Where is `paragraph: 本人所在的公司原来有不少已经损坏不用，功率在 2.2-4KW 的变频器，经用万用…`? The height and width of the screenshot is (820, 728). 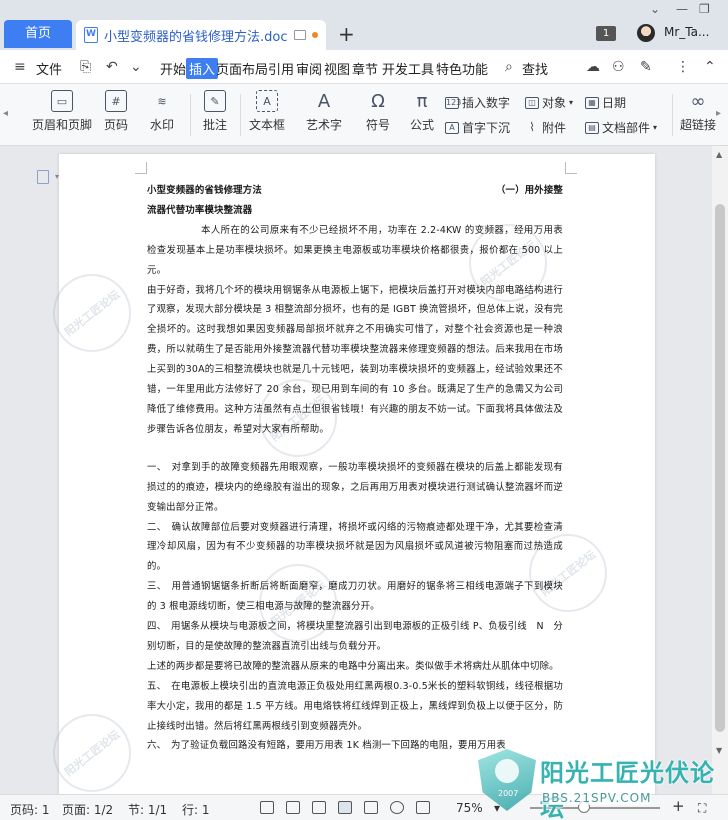 paragraph: 本人所在的公司原来有不少已经损坏不用，功率在 2.2-4KW 的变频器，经用万用… is located at coordinates (355, 250).